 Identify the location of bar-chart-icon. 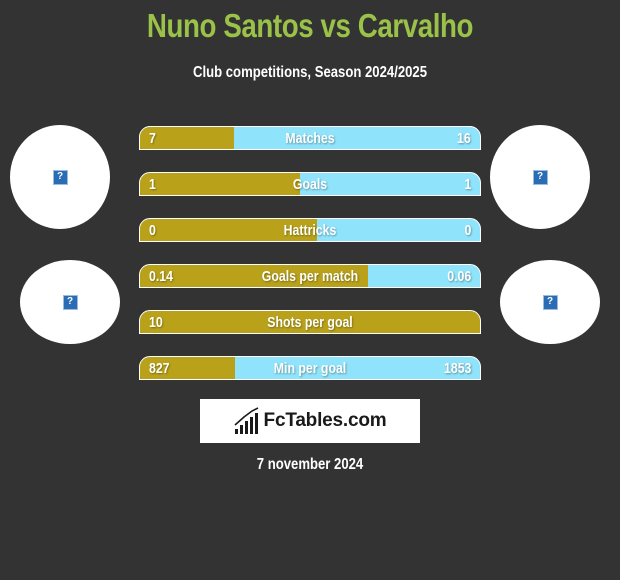
(246, 420).